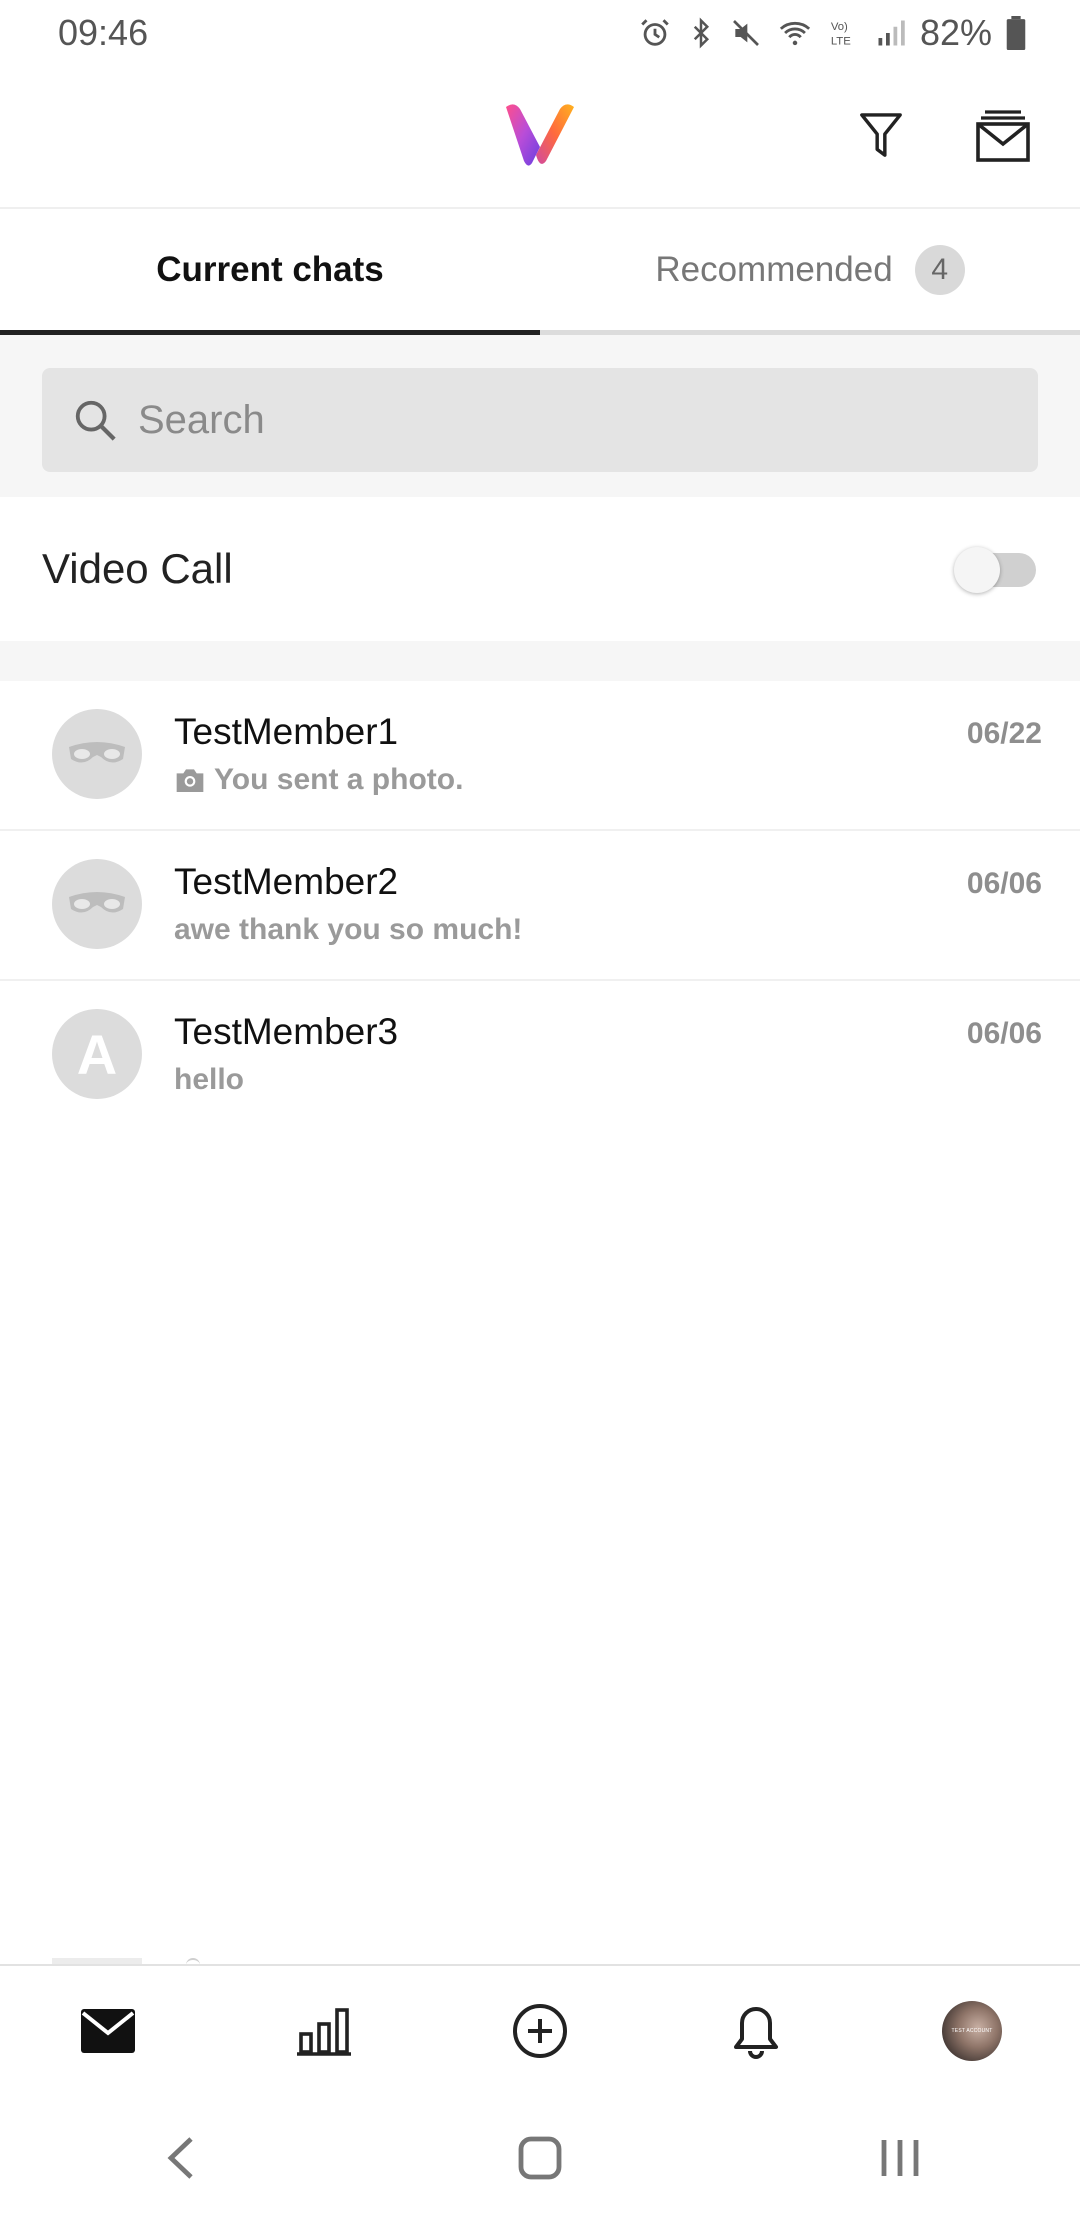 This screenshot has height=2220, width=1080. I want to click on video-call-label: Video Call, so click(137, 568).